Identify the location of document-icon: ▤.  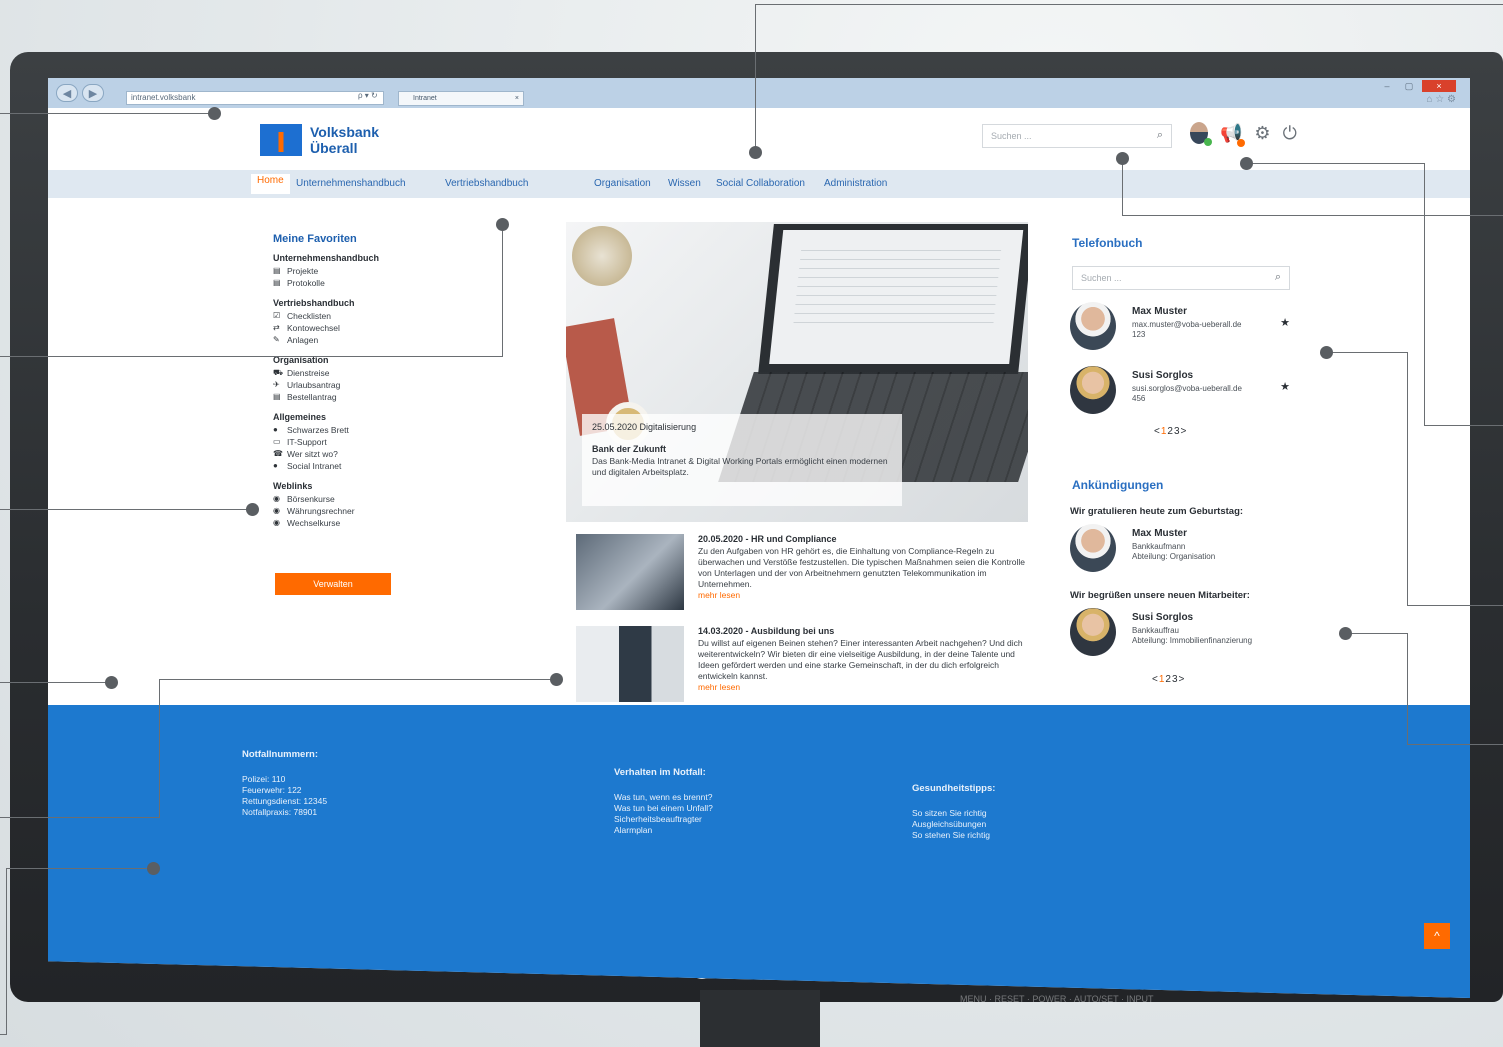
(277, 270).